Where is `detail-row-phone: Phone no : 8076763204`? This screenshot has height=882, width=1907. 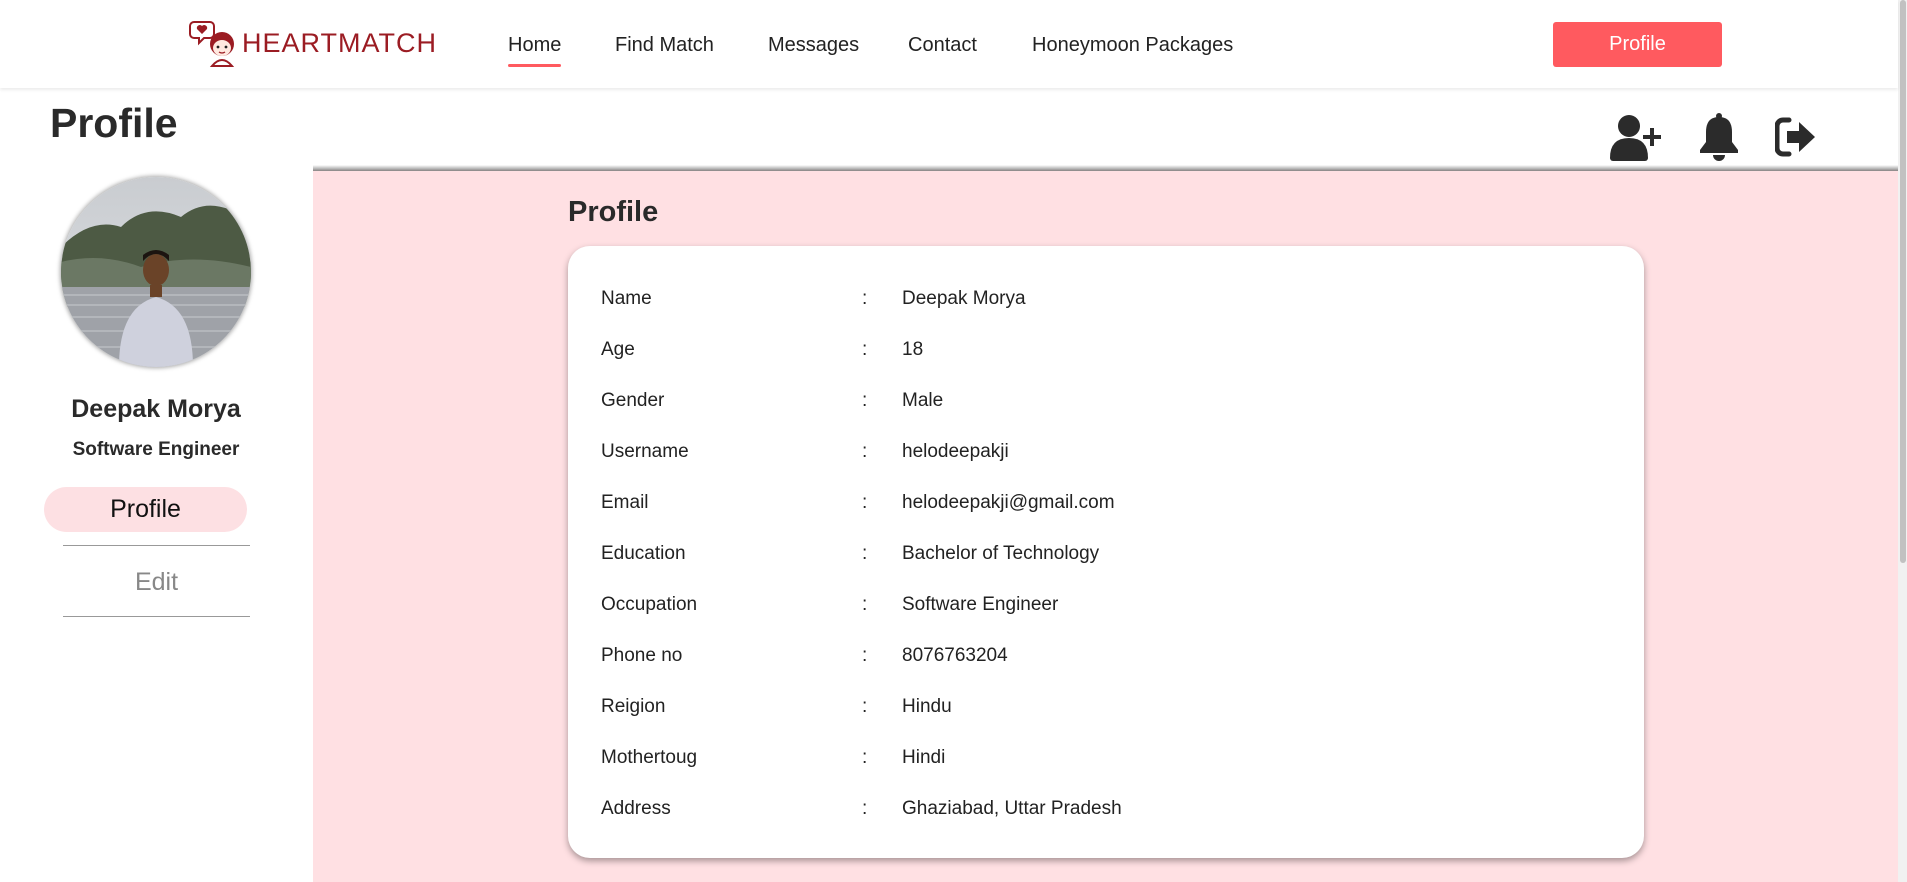 detail-row-phone: Phone no : 8076763204 is located at coordinates (1106, 660).